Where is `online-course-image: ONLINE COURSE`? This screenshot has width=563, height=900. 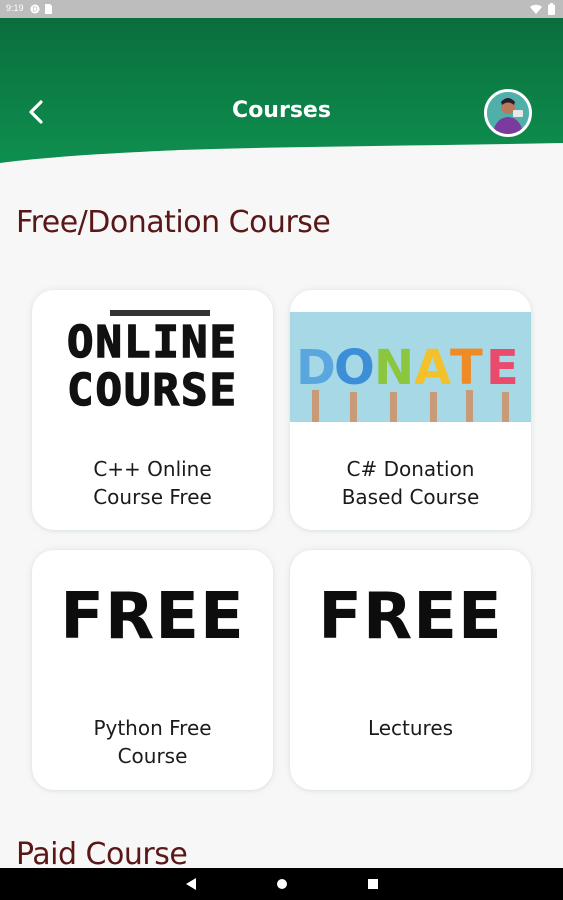
online-course-image: ONLINE COURSE is located at coordinates (152, 366).